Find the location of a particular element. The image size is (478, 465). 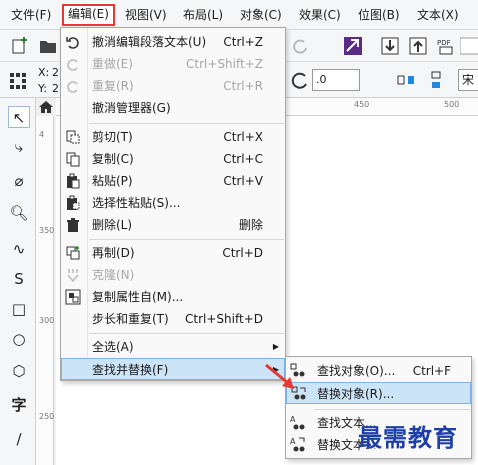

clone-icon is located at coordinates (73, 276).